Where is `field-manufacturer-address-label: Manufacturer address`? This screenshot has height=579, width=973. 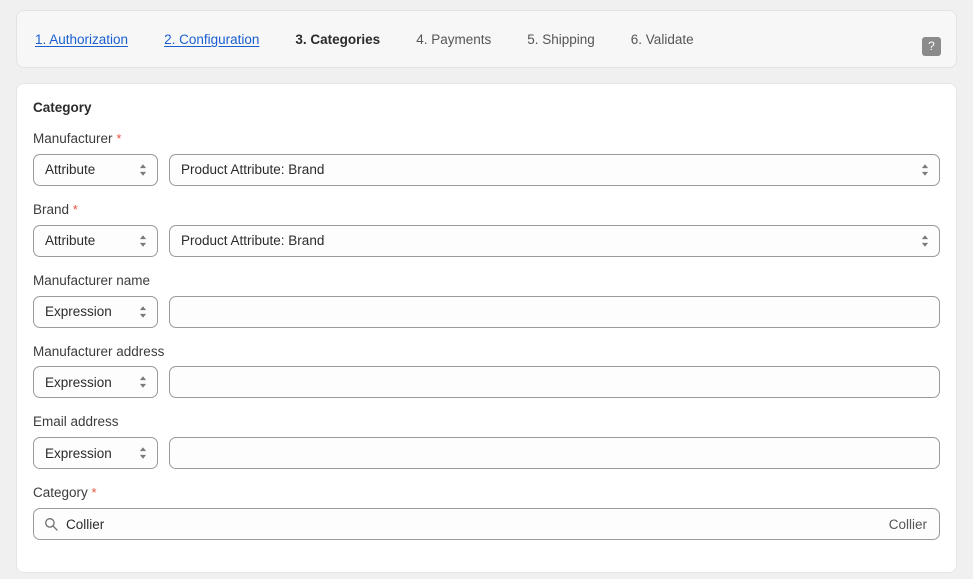
field-manufacturer-address-label: Manufacturer address is located at coordinates (99, 351).